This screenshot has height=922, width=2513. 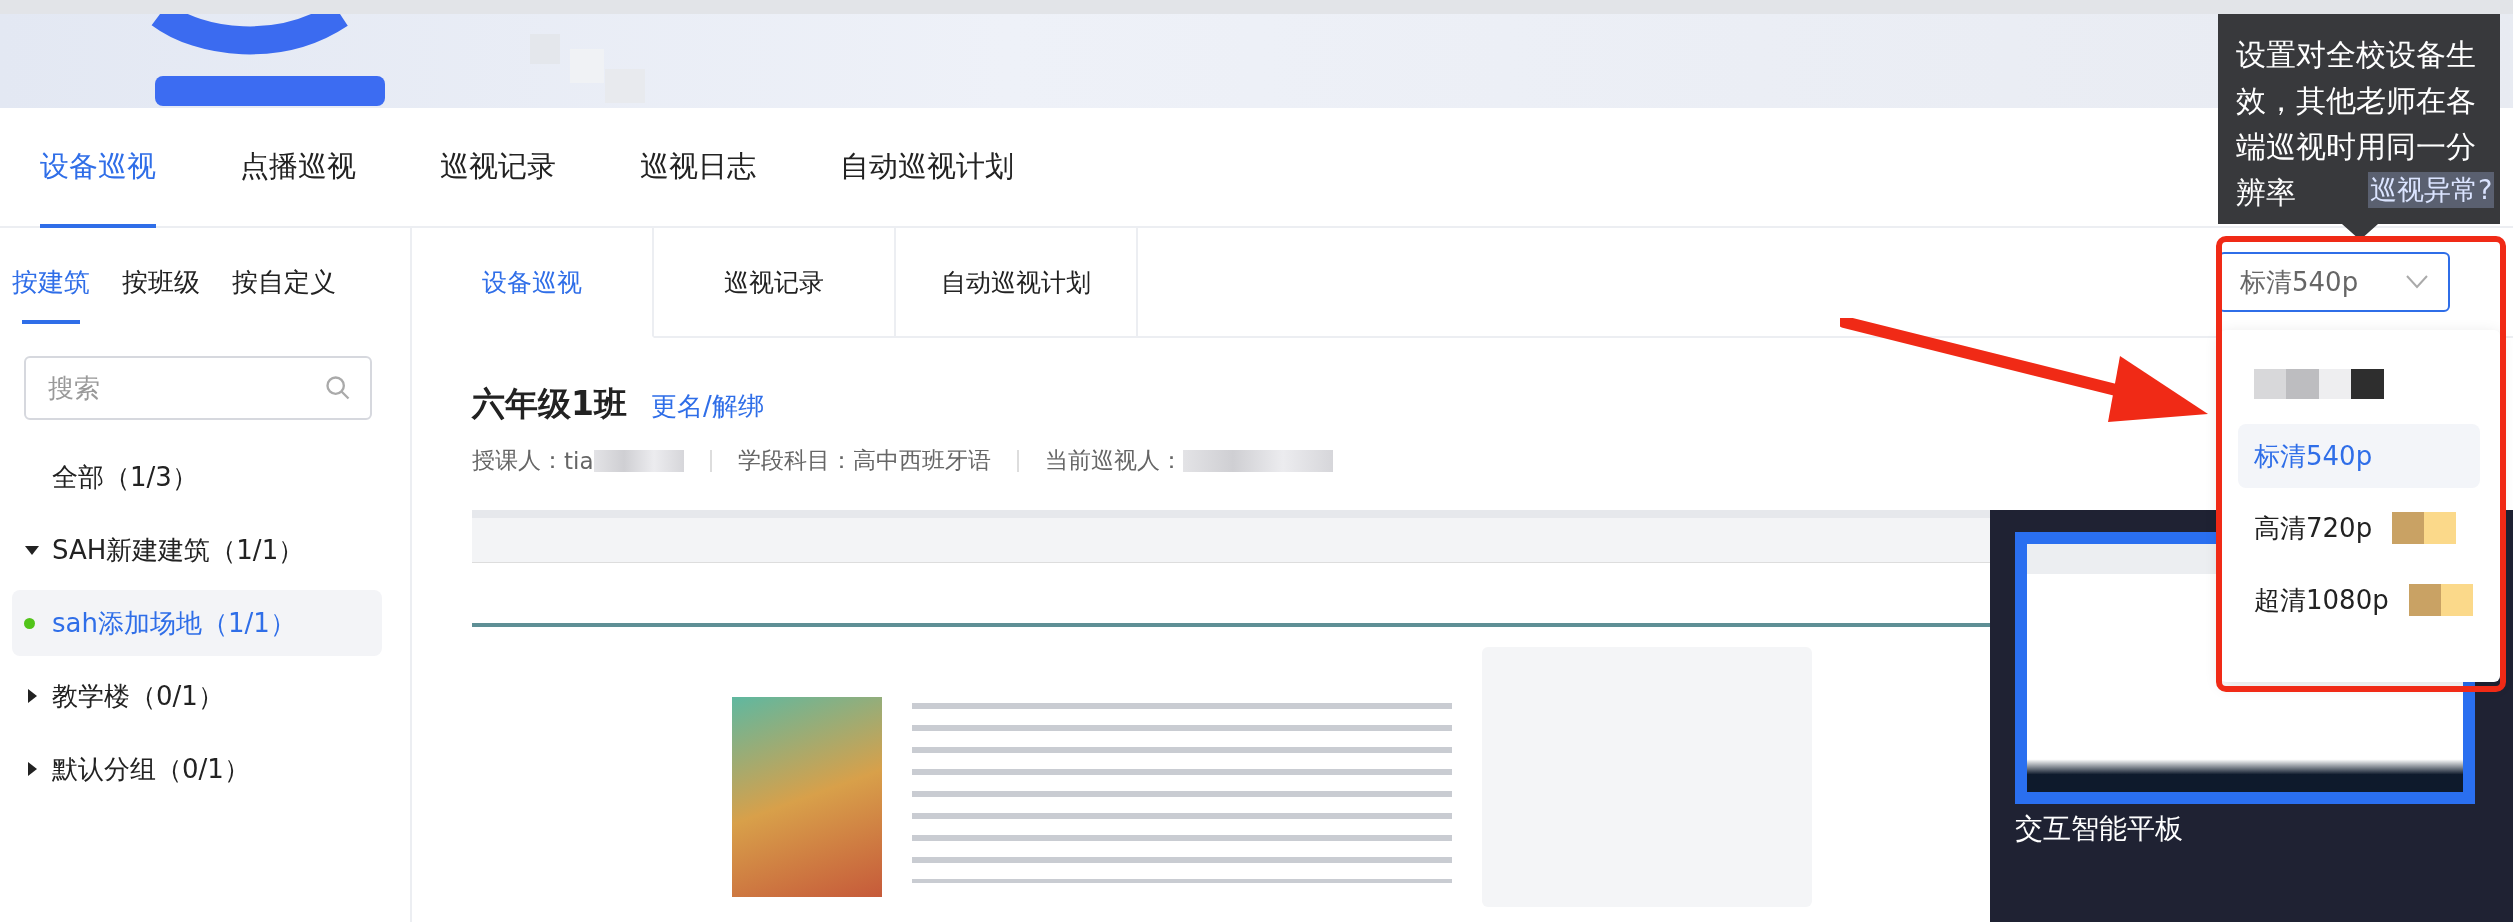 What do you see at coordinates (2099, 829) in the screenshot?
I see `device-name: 交互智能平板` at bounding box center [2099, 829].